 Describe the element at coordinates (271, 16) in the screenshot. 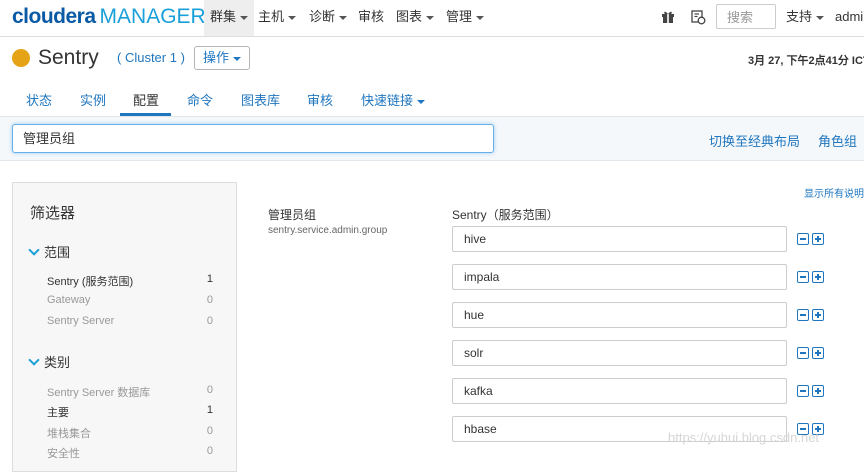

I see `nav-hosts-label: 主机` at that location.